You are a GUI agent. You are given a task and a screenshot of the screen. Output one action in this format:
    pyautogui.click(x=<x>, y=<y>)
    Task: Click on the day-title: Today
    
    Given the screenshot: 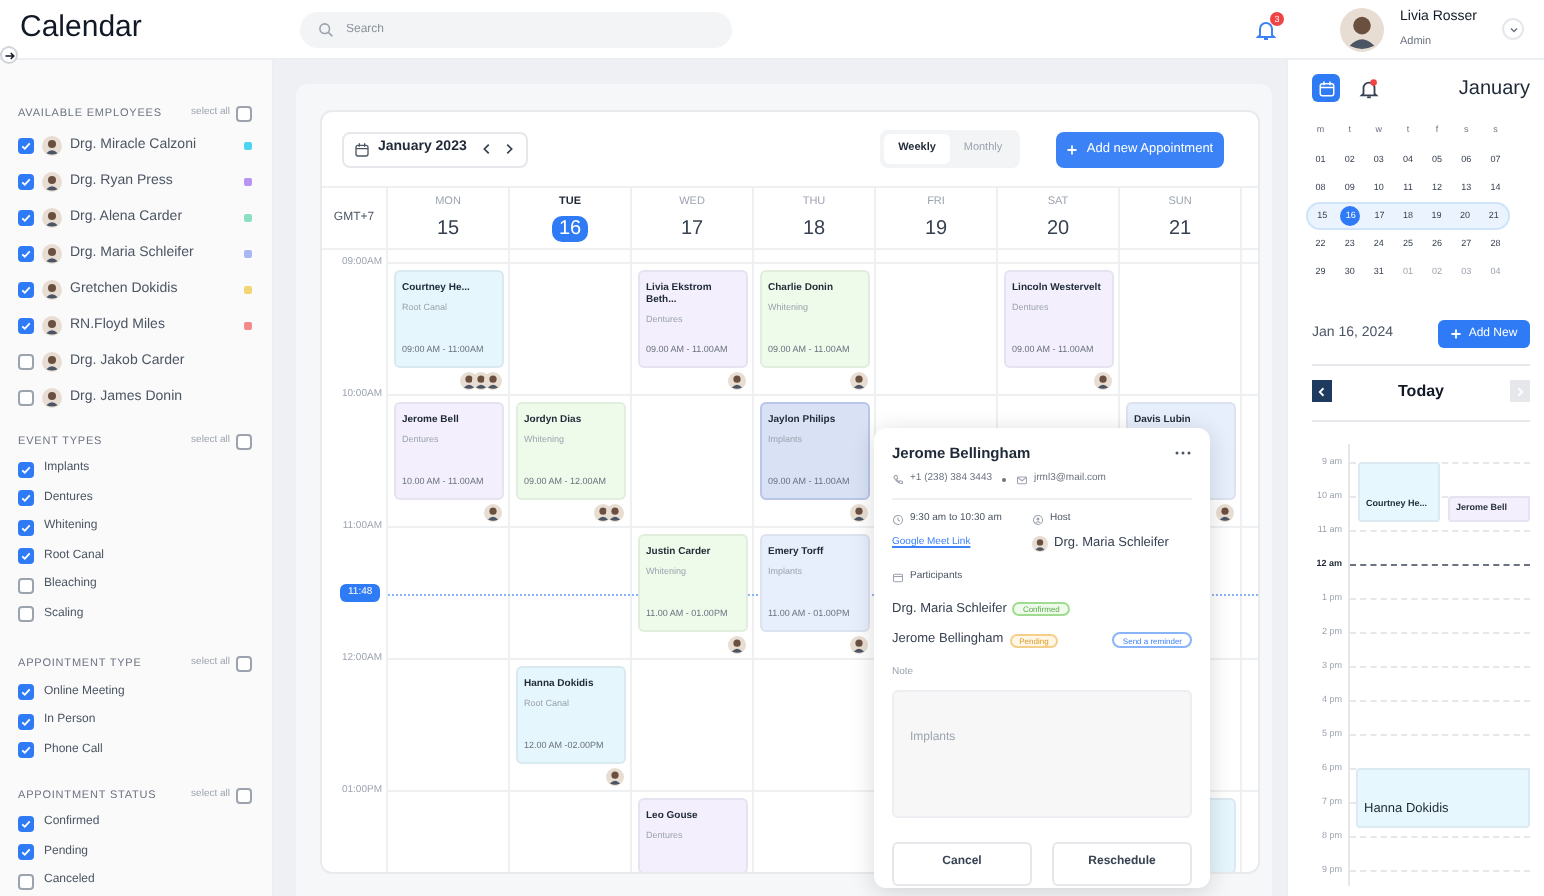 What is the action you would take?
    pyautogui.click(x=1421, y=391)
    